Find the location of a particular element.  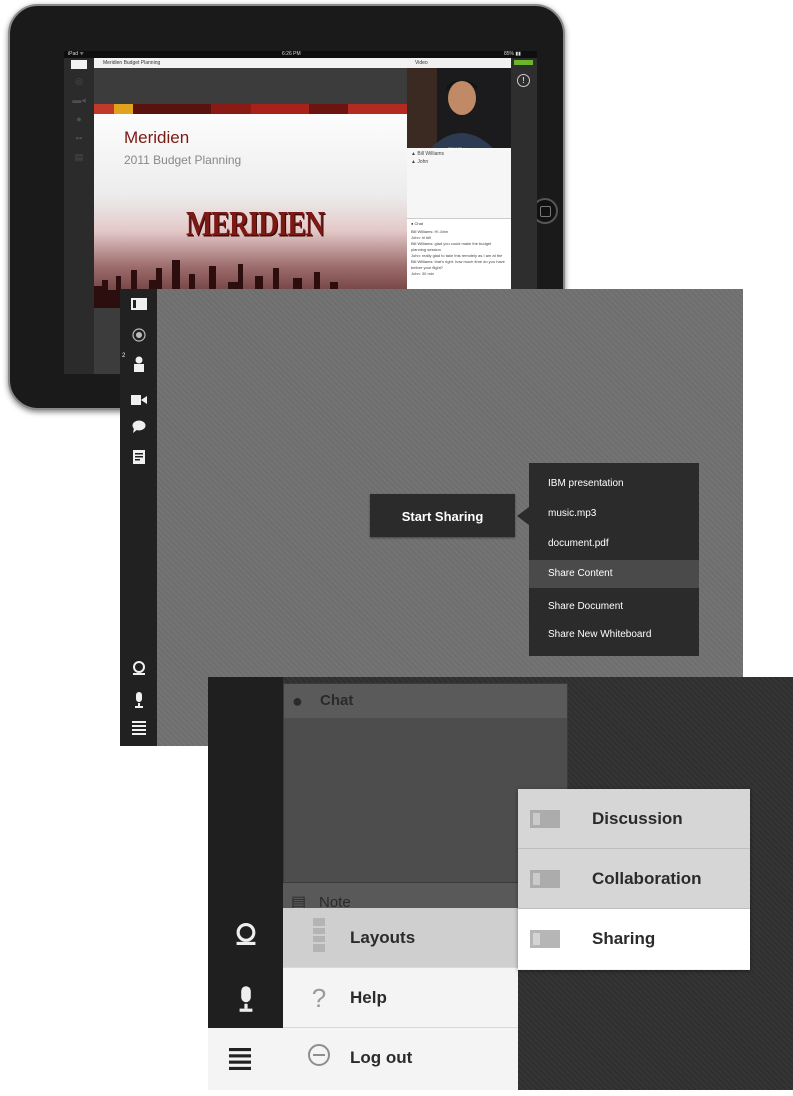

layout-option-label: Discussion is located at coordinates (637, 818).